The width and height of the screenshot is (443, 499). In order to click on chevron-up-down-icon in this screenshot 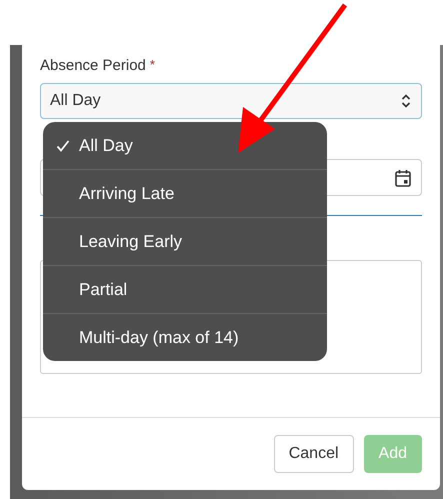, I will do `click(406, 101)`.